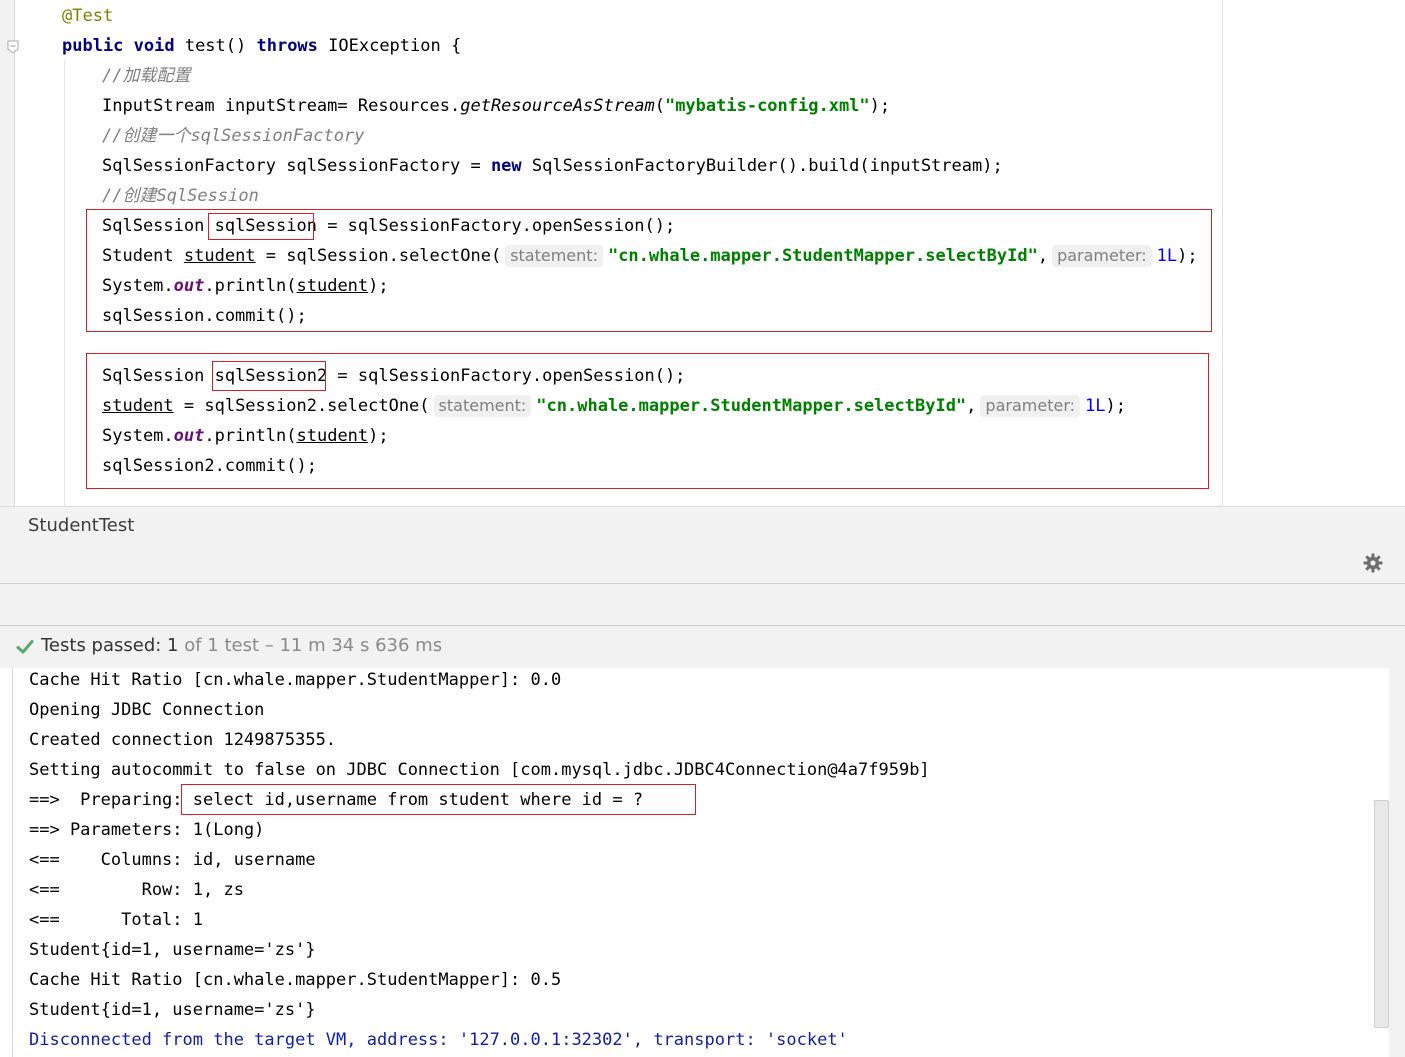 The image size is (1405, 1057). I want to click on code-token: getResourceAsStream, so click(557, 106).